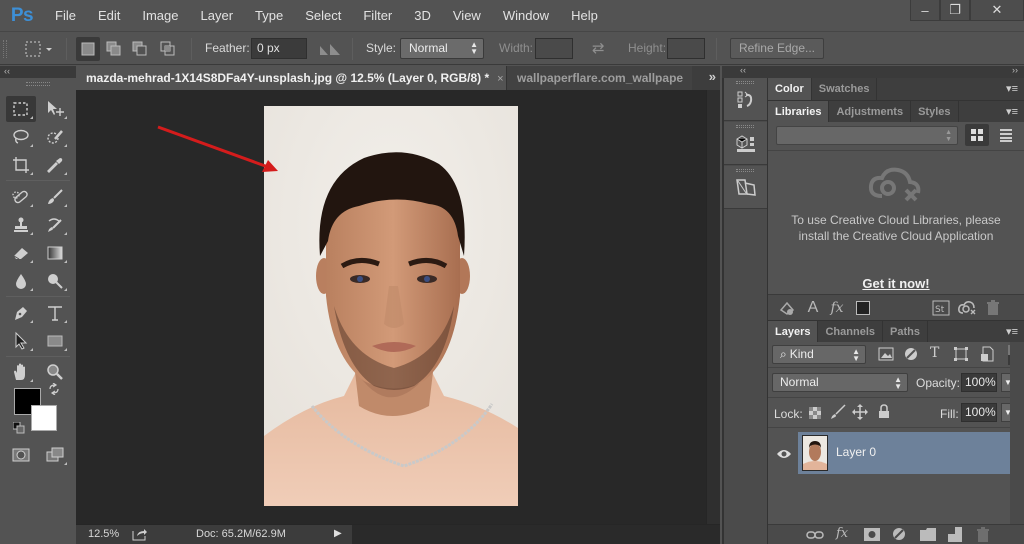  What do you see at coordinates (967, 308) in the screenshot?
I see `cc-sync-icon` at bounding box center [967, 308].